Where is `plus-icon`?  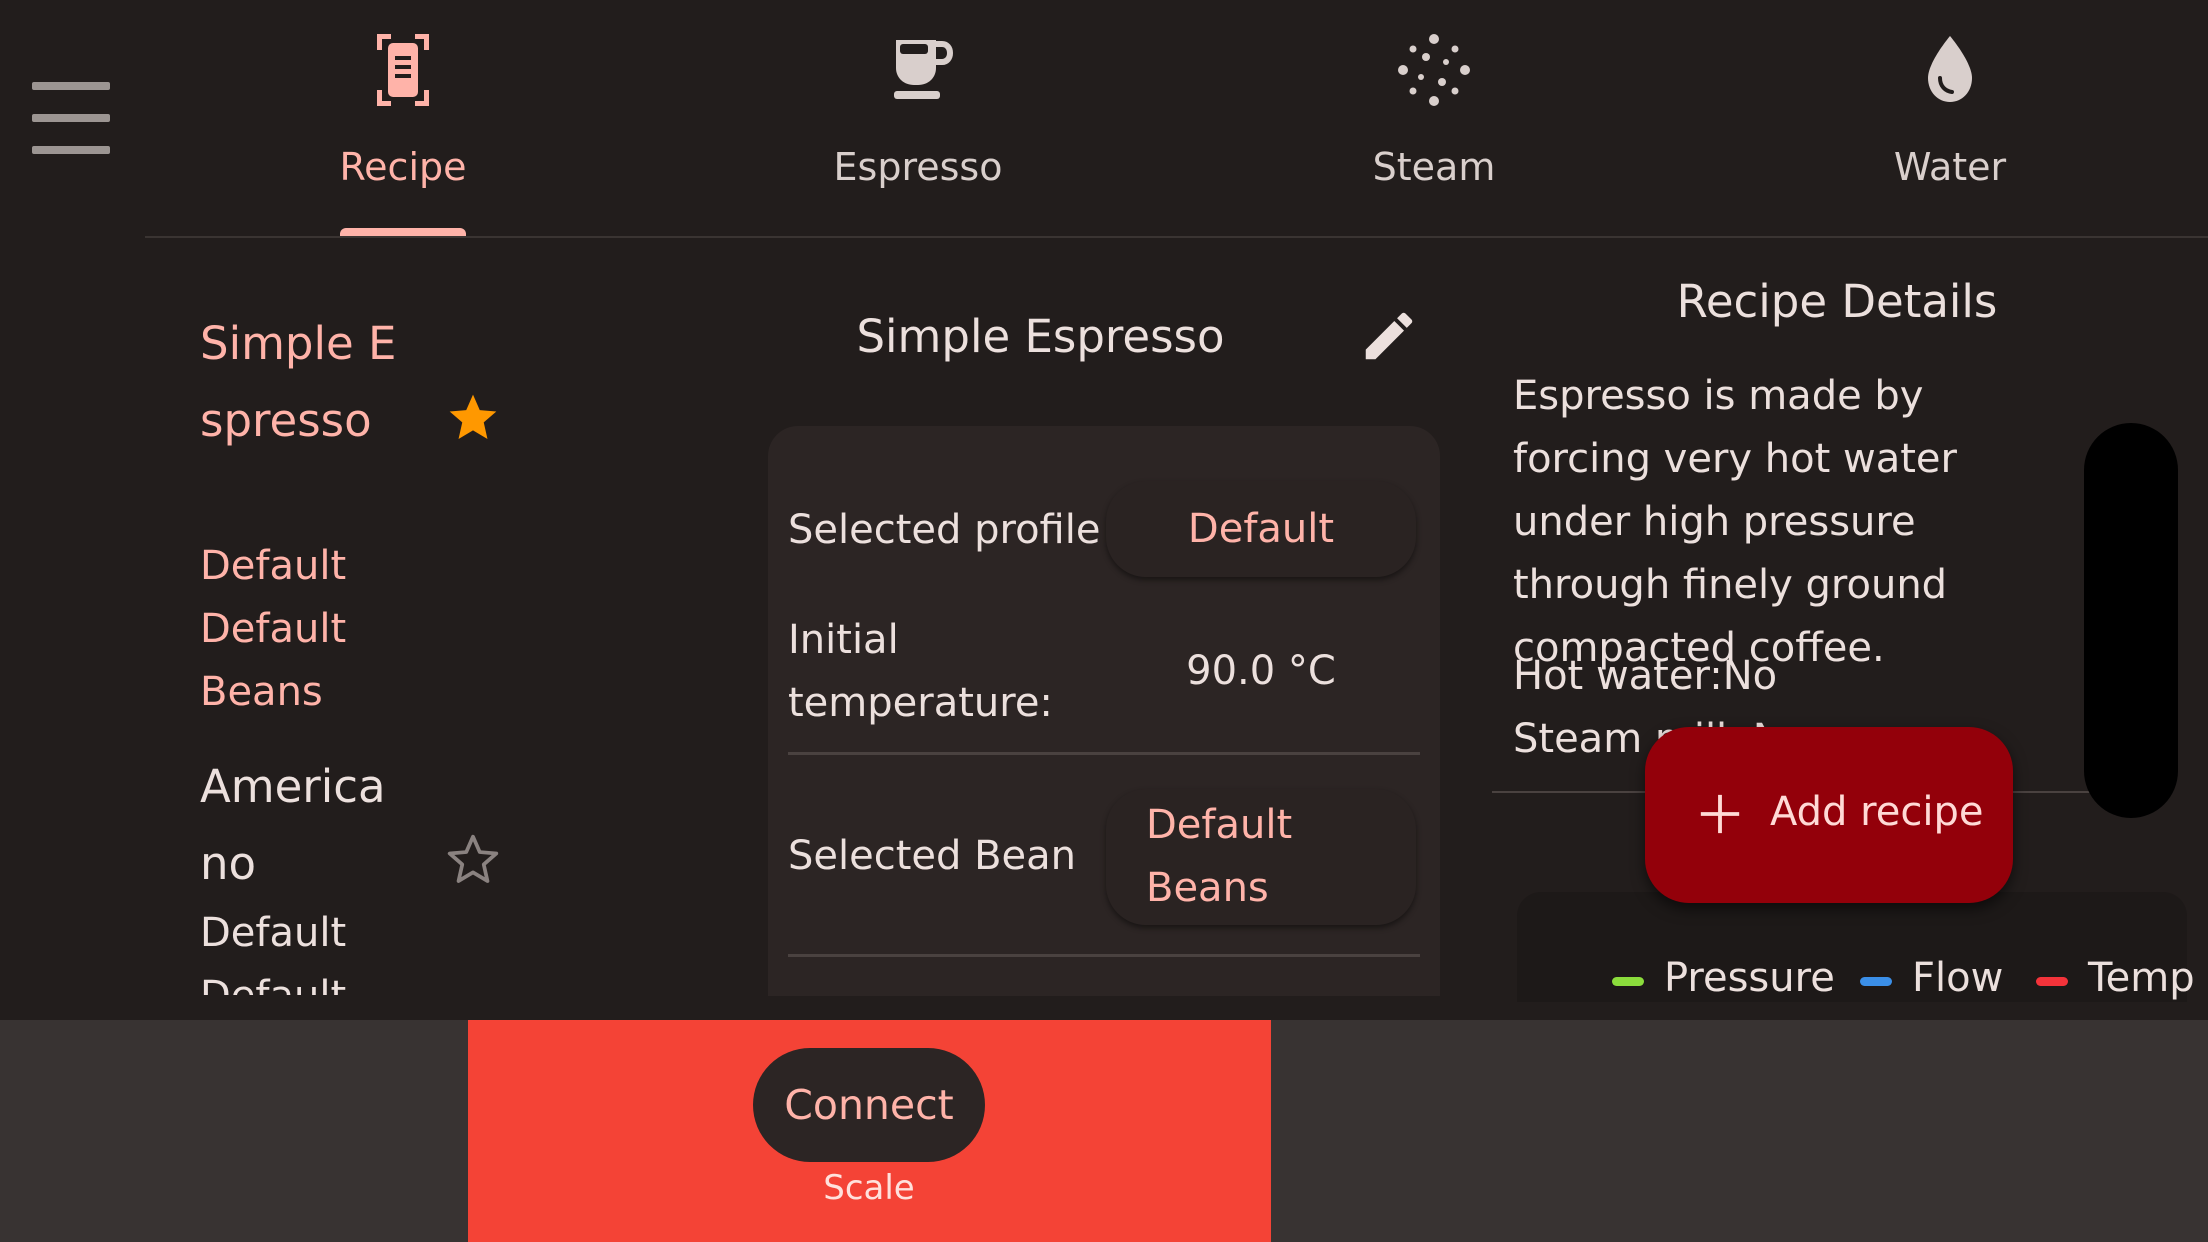 plus-icon is located at coordinates (1720, 814).